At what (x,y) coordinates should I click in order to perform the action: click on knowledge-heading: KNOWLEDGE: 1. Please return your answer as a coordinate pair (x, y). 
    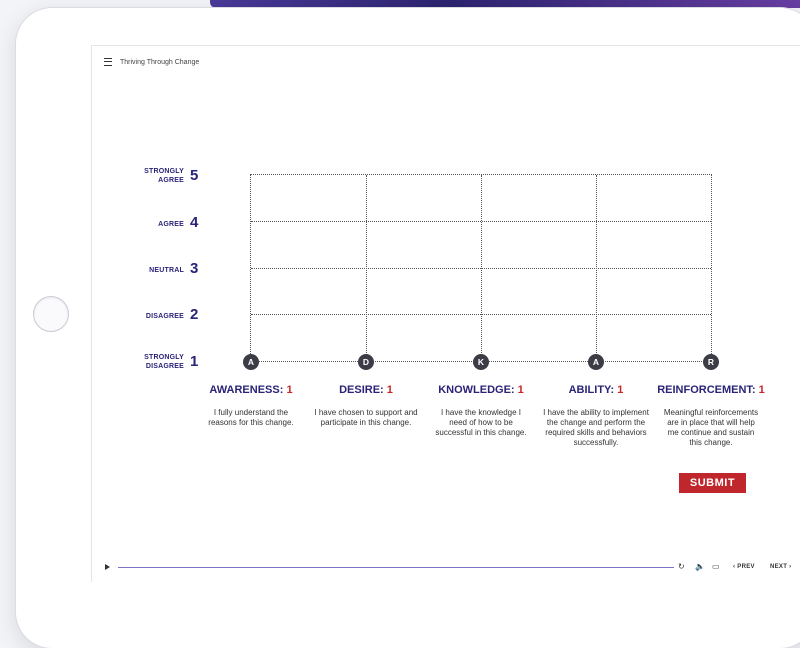
    Looking at the image, I should click on (481, 390).